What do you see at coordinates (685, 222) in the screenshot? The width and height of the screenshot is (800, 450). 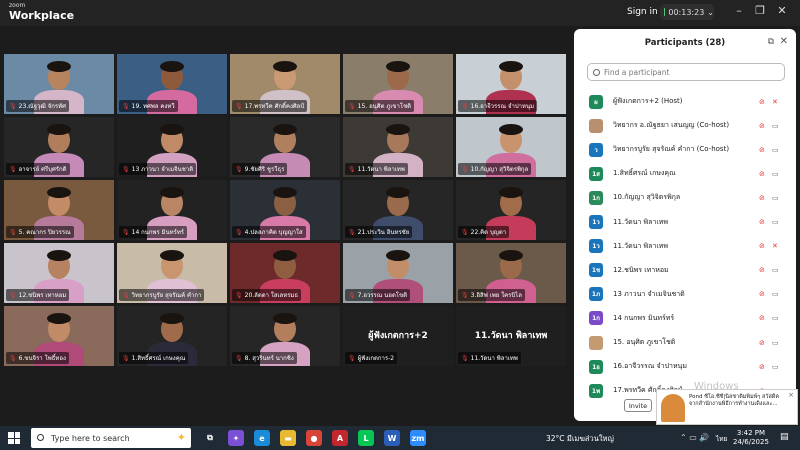 I see `participant-row: 1ว 11.วัดนา พิลาเทพ ⊘ ▭` at bounding box center [685, 222].